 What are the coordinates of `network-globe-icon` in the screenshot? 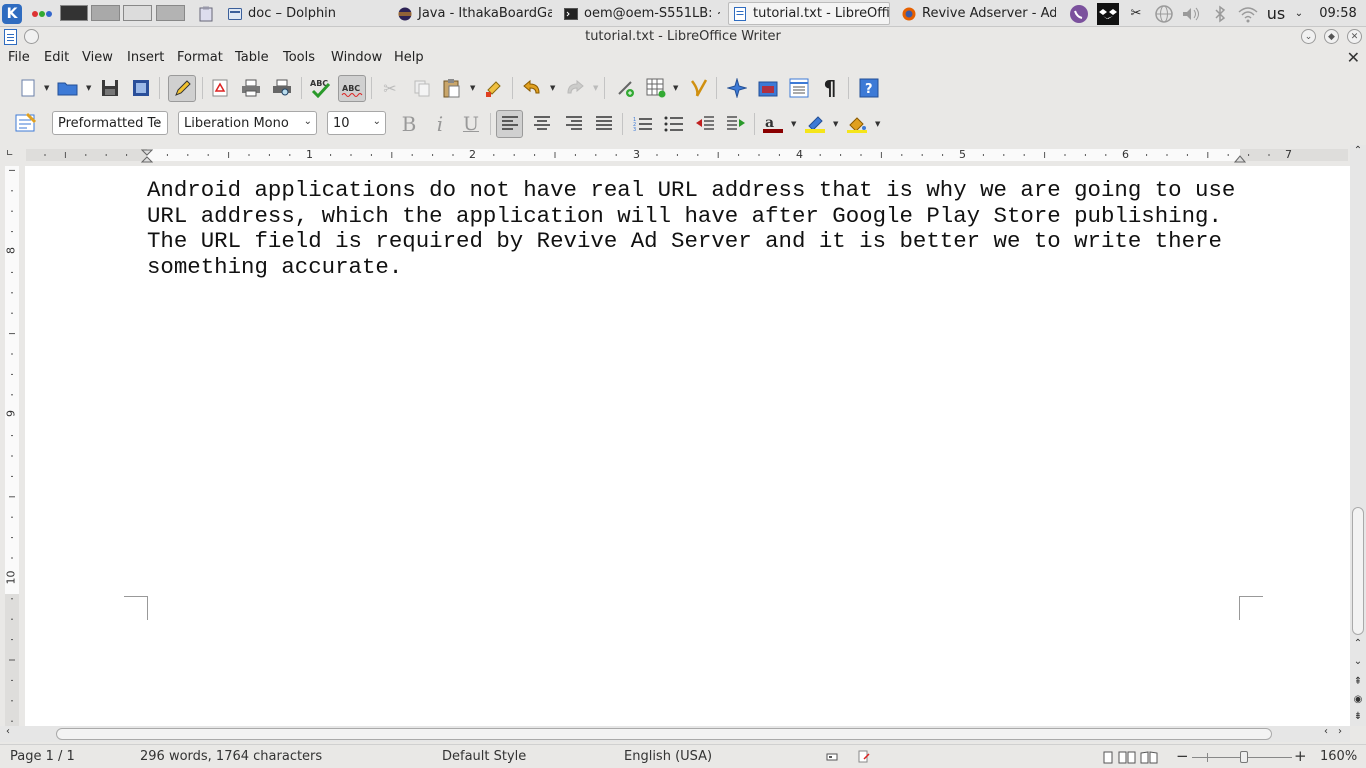 It's located at (1164, 13).